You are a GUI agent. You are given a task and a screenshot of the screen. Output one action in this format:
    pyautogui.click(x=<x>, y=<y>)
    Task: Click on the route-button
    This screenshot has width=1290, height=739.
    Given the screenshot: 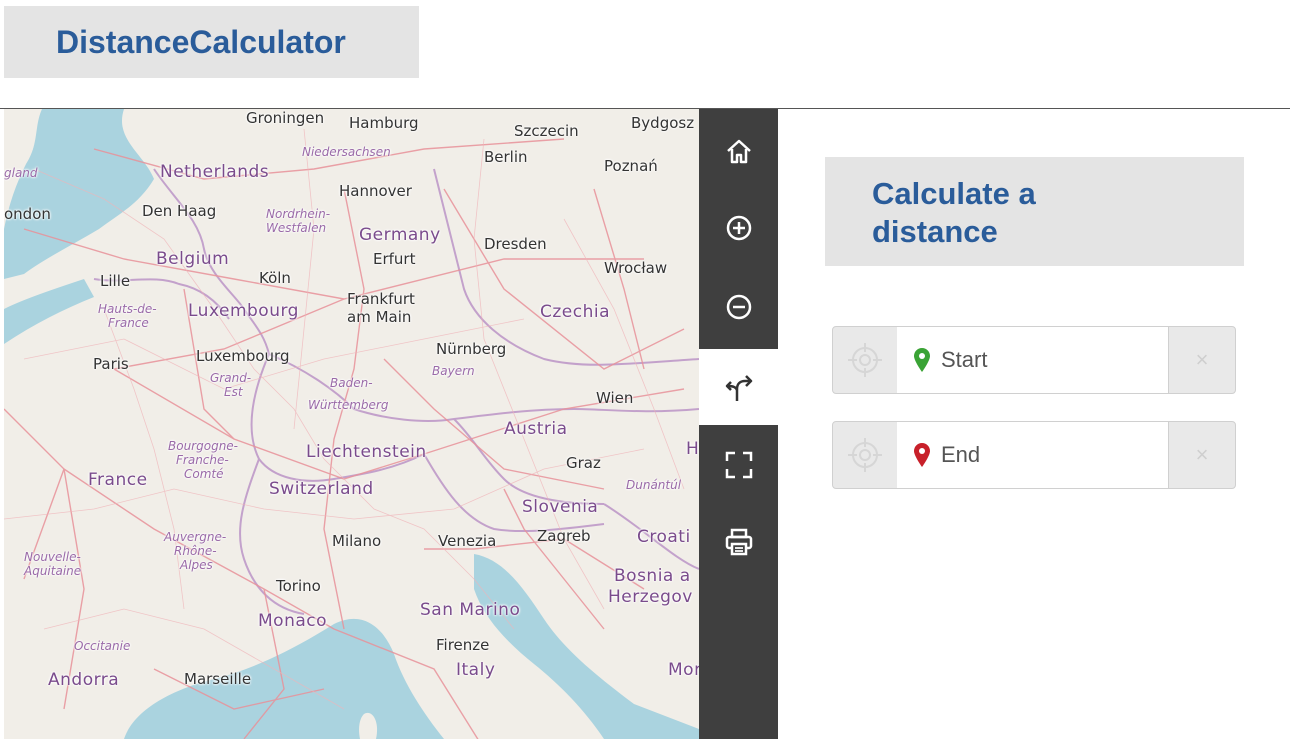 What is the action you would take?
    pyautogui.click(x=738, y=387)
    